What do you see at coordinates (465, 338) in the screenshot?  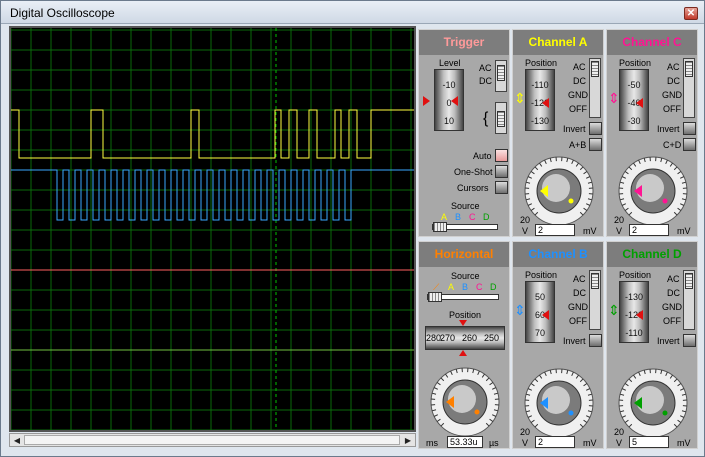 I see `horizontal-position-drum: 280 270 260 250` at bounding box center [465, 338].